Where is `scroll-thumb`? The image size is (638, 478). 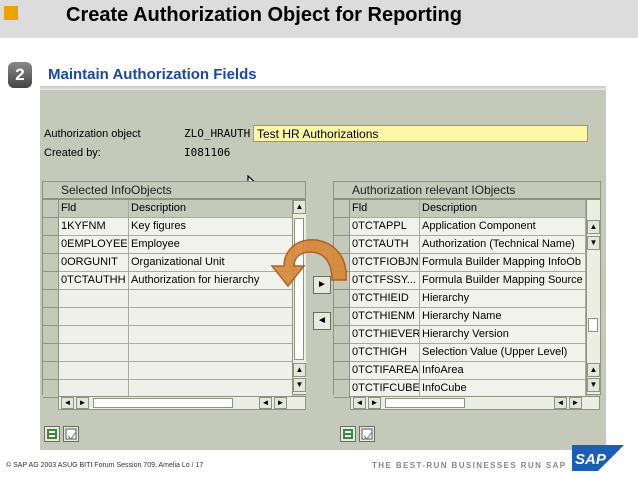 scroll-thumb is located at coordinates (593, 325).